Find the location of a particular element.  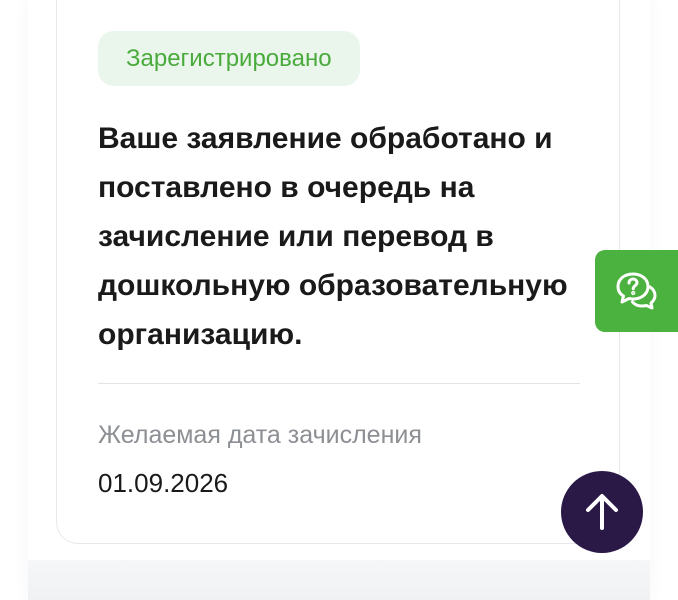

desired-date-value: 01.09.2026 is located at coordinates (163, 483).